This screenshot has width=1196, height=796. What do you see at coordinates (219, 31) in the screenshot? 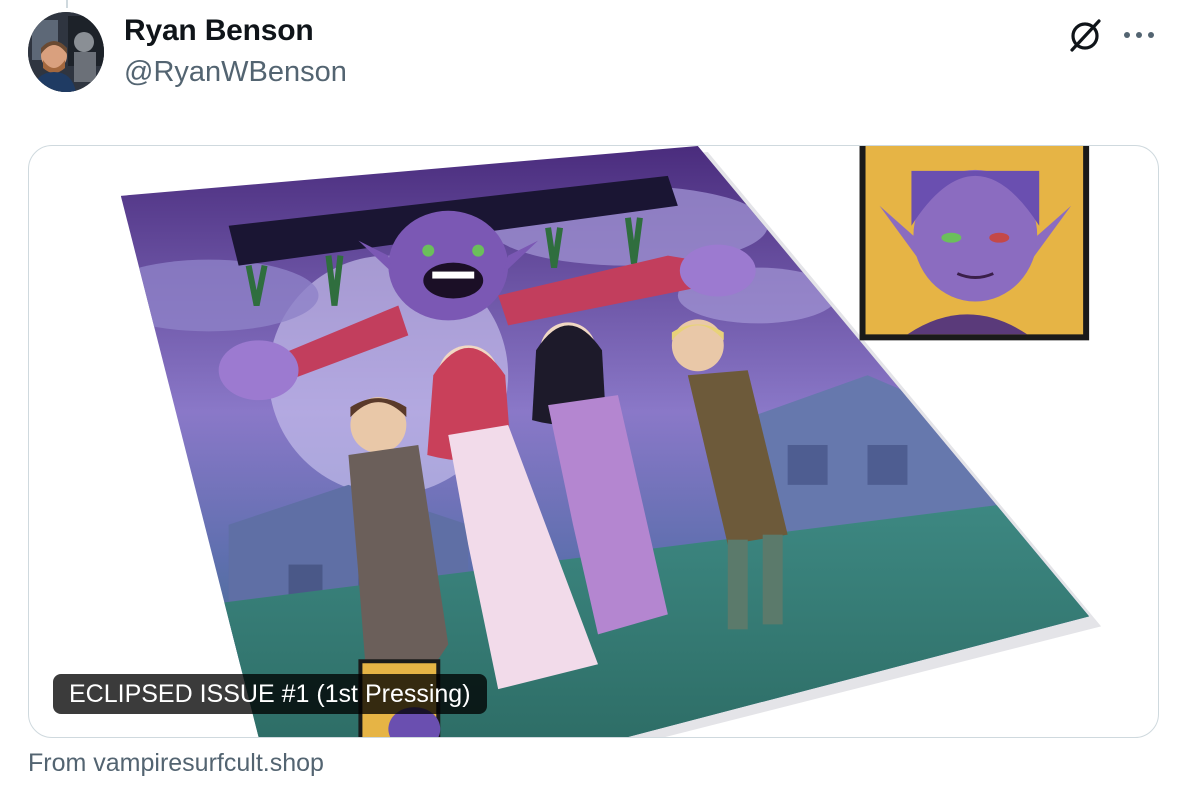
I see `author-name: Ryan Benson` at bounding box center [219, 31].